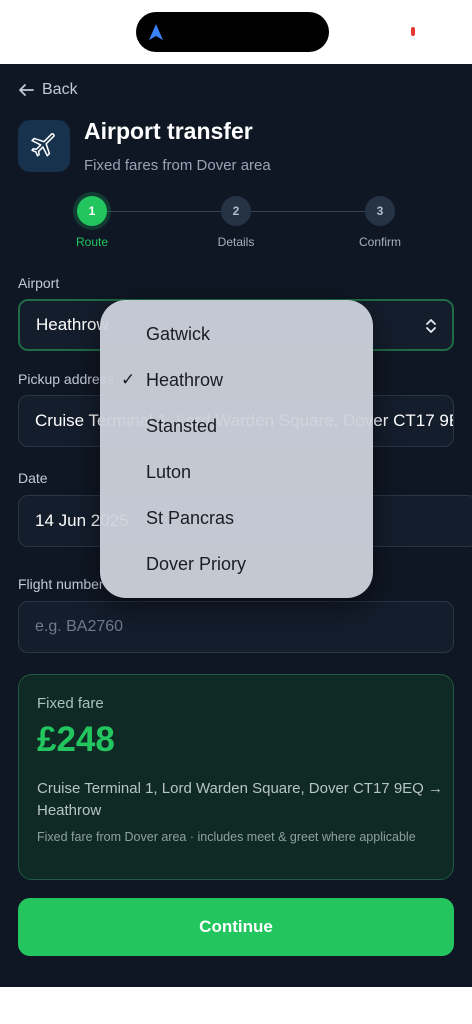 The width and height of the screenshot is (472, 1024). I want to click on step-2-circle: 2, so click(236, 211).